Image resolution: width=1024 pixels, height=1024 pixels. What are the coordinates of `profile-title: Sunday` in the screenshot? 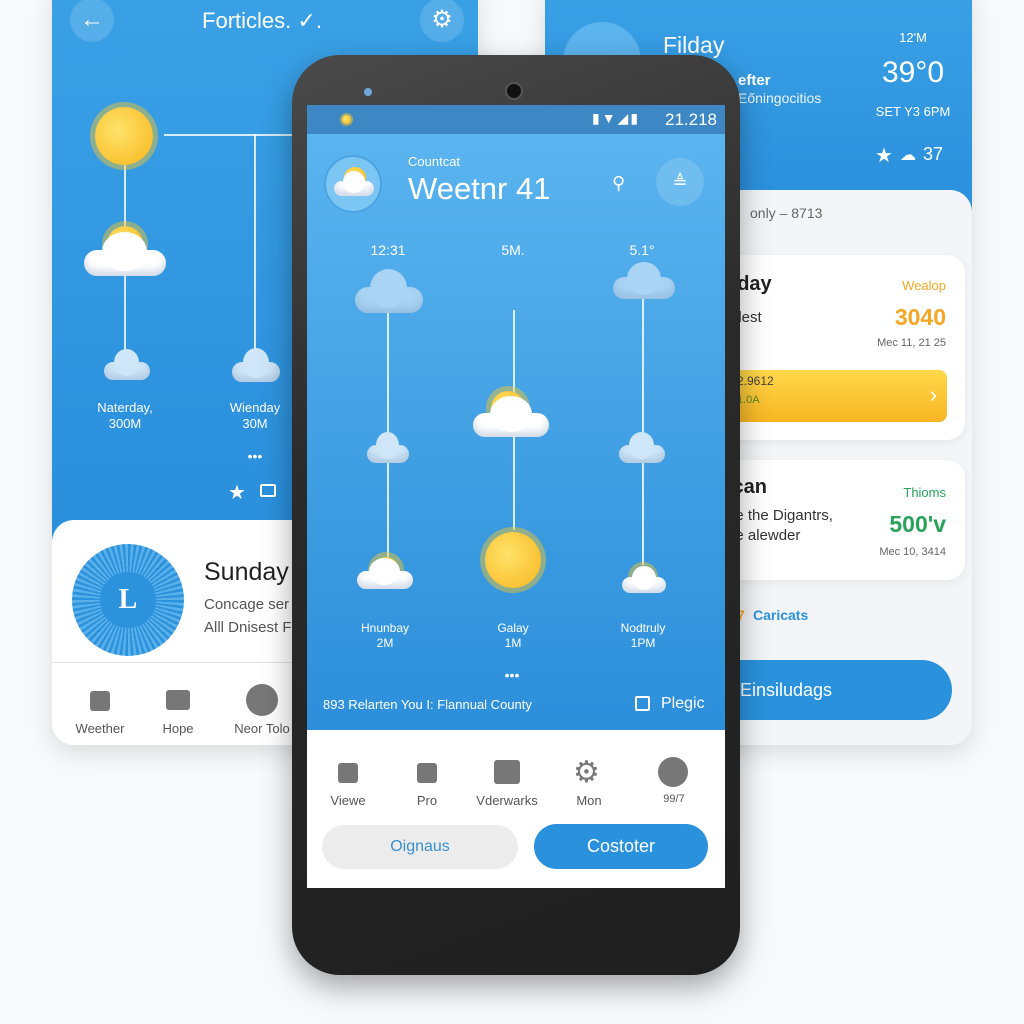 It's located at (246, 572).